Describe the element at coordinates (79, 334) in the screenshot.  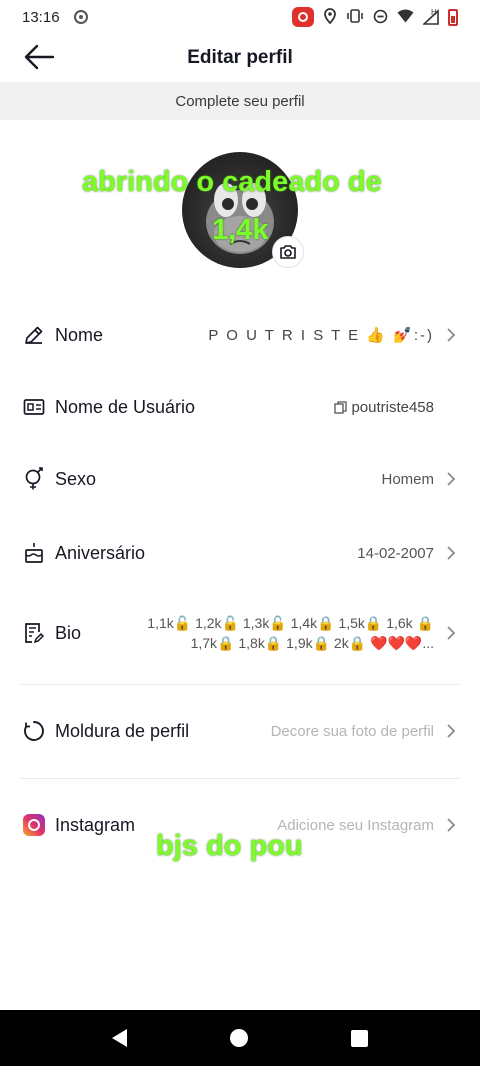
I see `field-label-name: Nome` at that location.